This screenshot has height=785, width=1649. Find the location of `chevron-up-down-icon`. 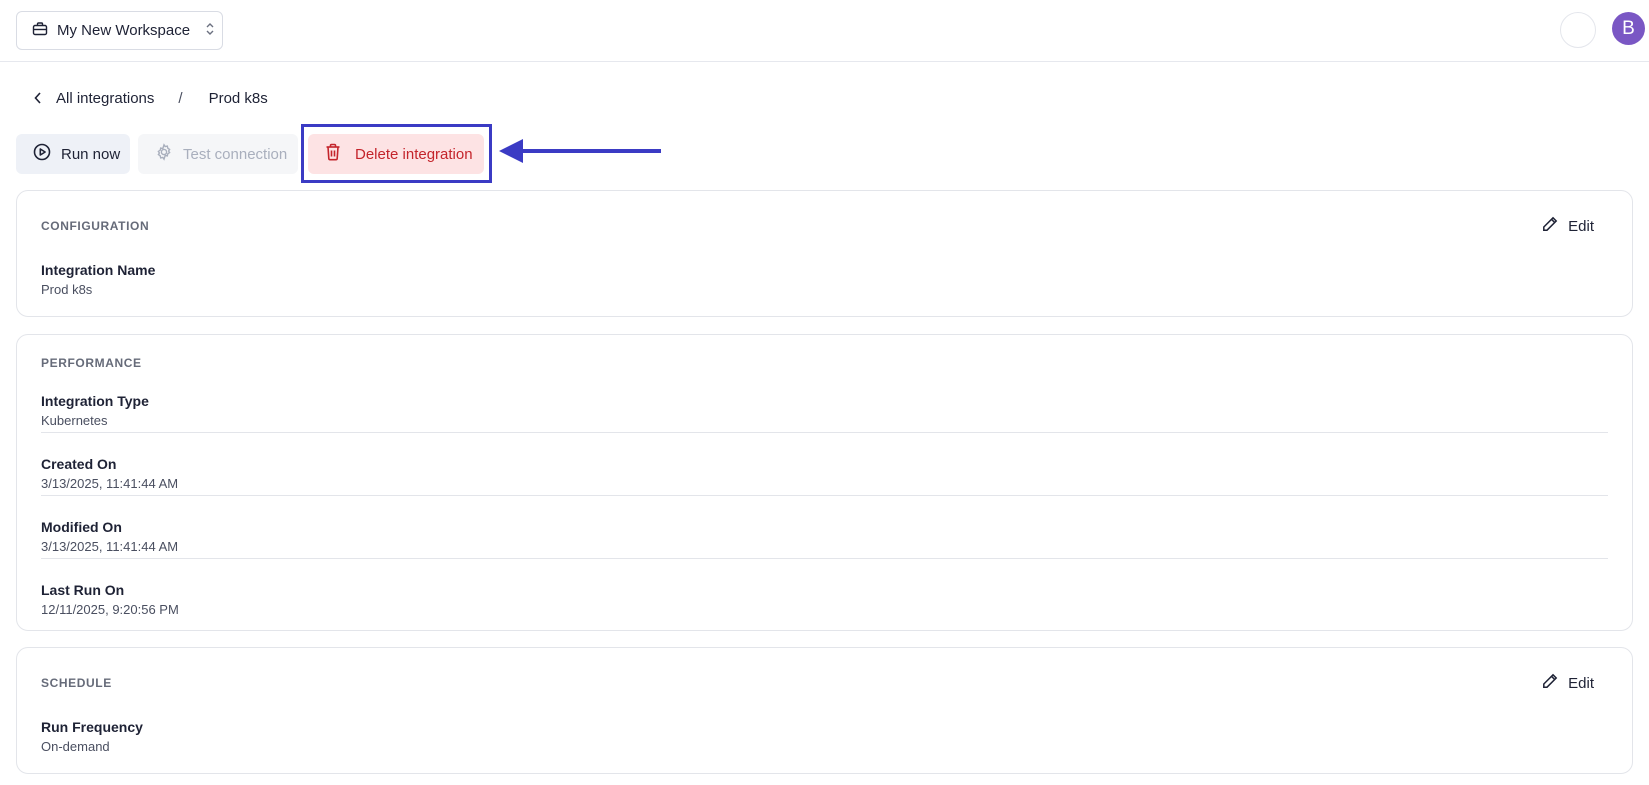

chevron-up-down-icon is located at coordinates (210, 31).